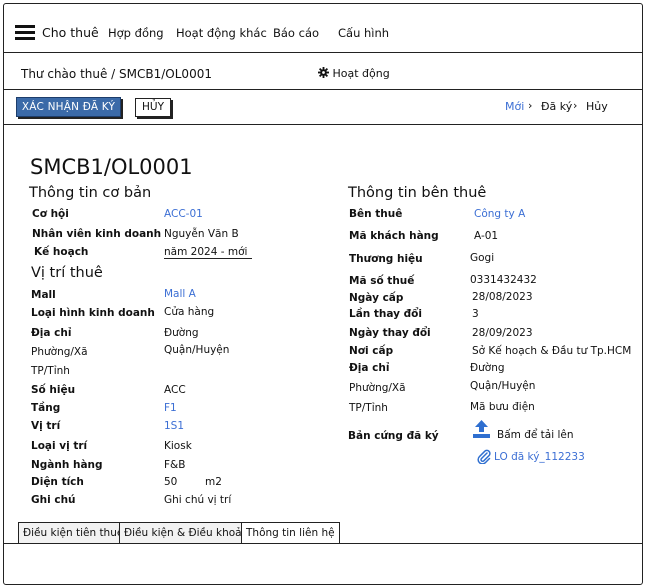 The width and height of the screenshot is (647, 588). I want to click on tenant-district-value: Quận/Huyện, so click(503, 386).